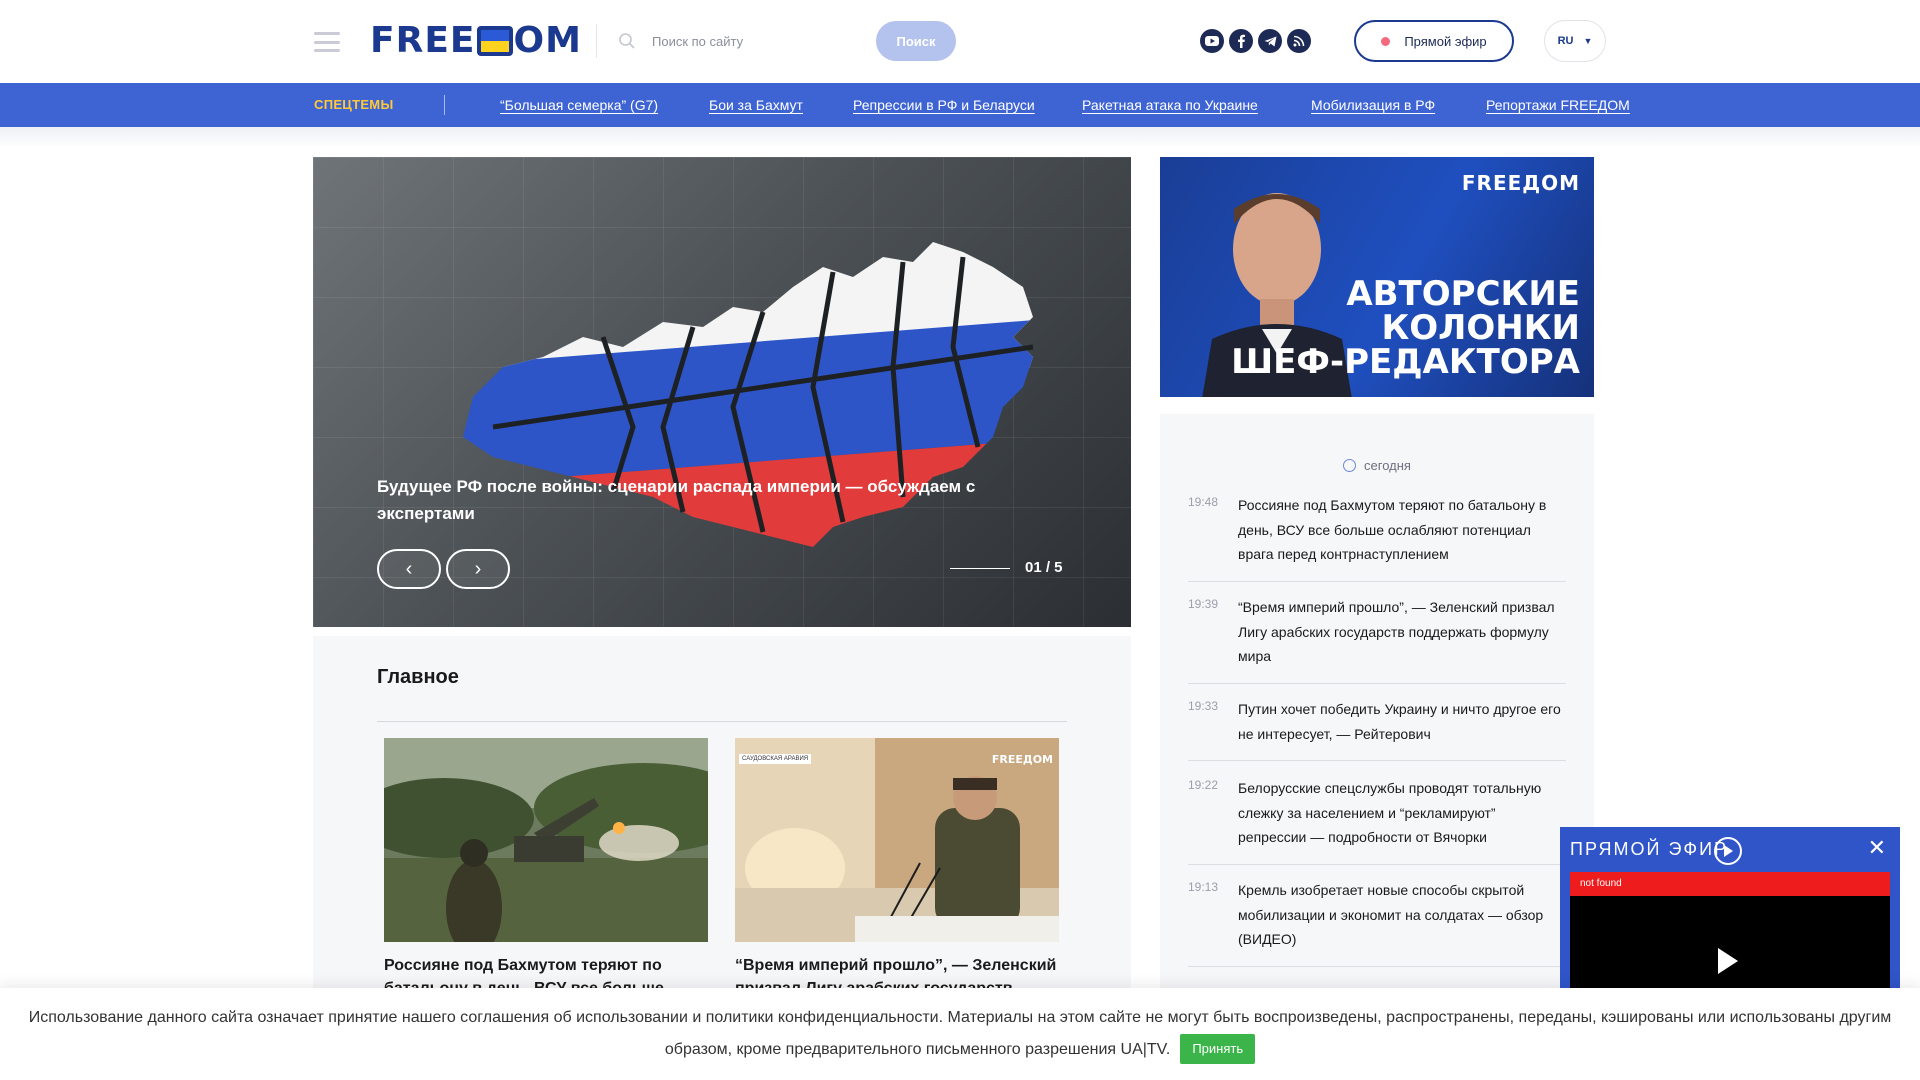 The image size is (1920, 1080). I want to click on hero-slide-counter: 01 / 5, so click(1044, 567).